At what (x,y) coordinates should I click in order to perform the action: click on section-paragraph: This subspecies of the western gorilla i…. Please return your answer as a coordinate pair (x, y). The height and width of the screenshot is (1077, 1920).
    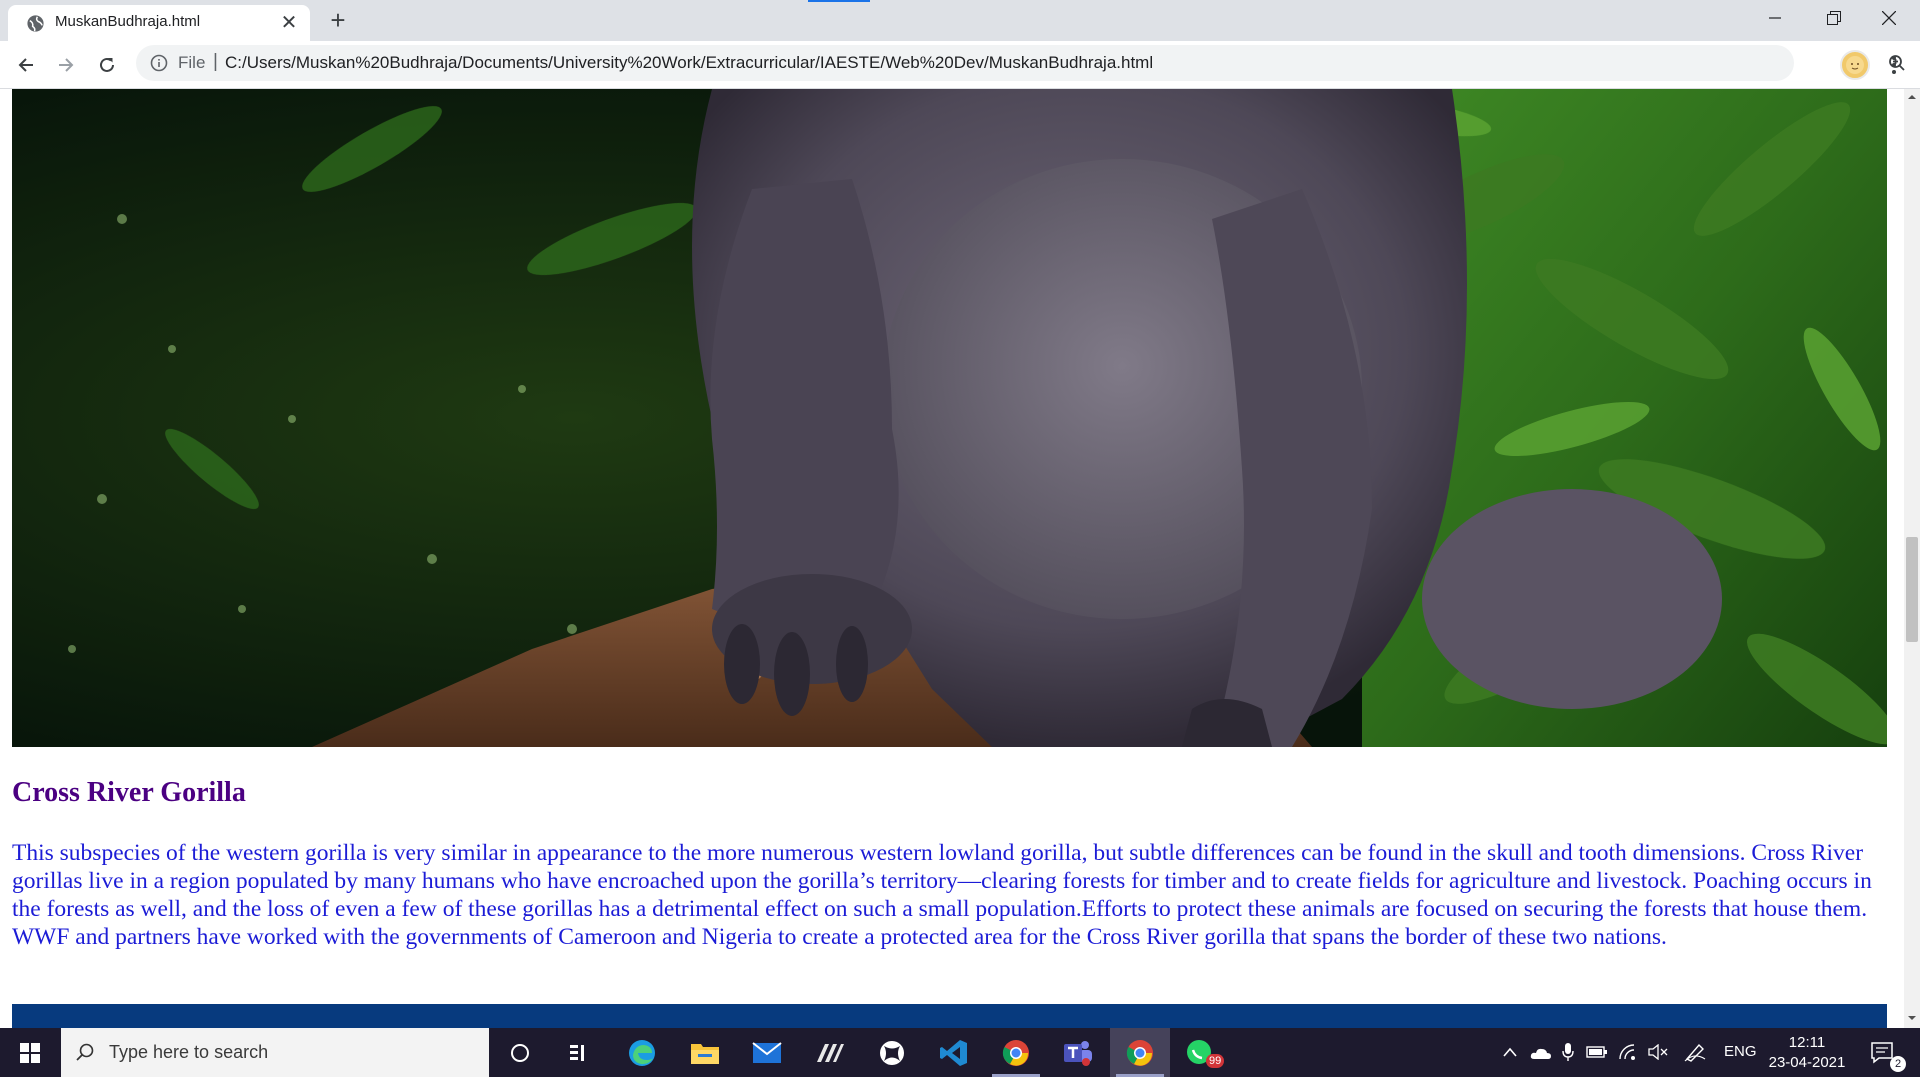
    Looking at the image, I should click on (942, 895).